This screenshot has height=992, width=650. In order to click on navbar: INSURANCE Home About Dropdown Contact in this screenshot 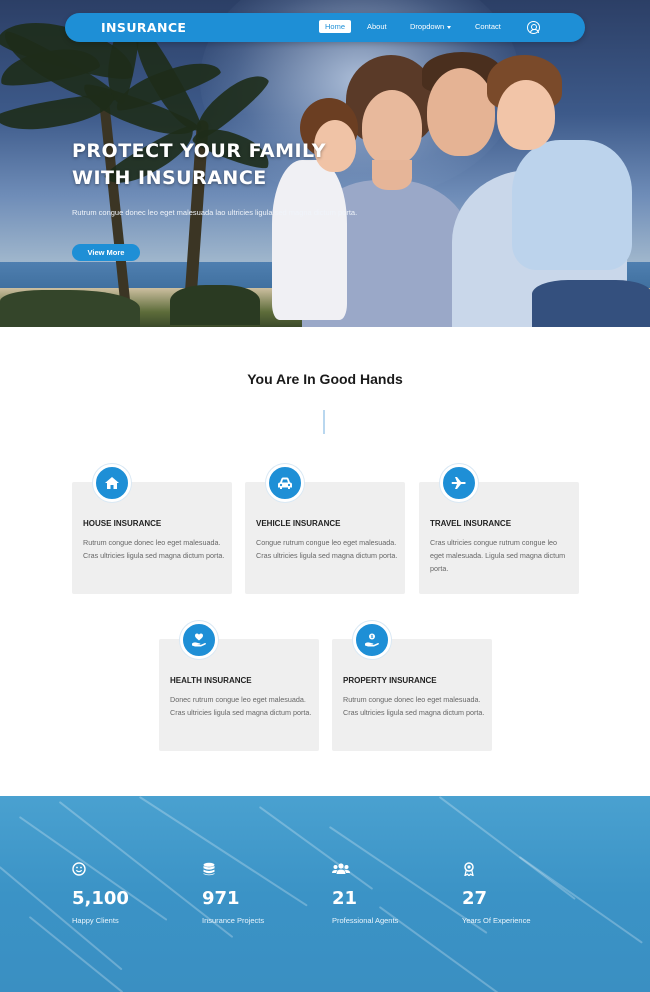, I will do `click(325, 27)`.